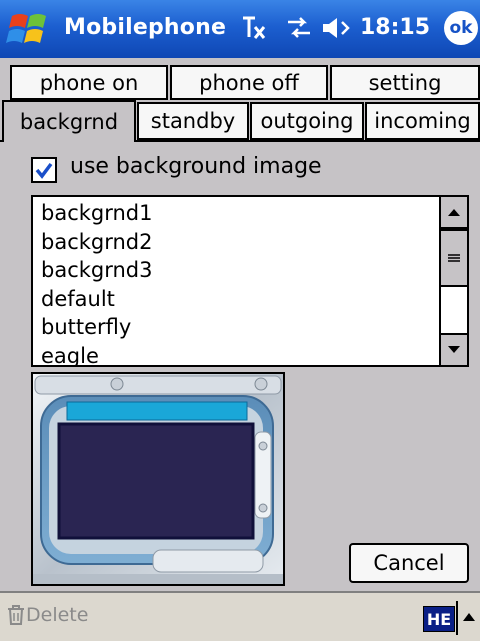 Image resolution: width=480 pixels, height=641 pixels. I want to click on ok-button: ok, so click(461, 28).